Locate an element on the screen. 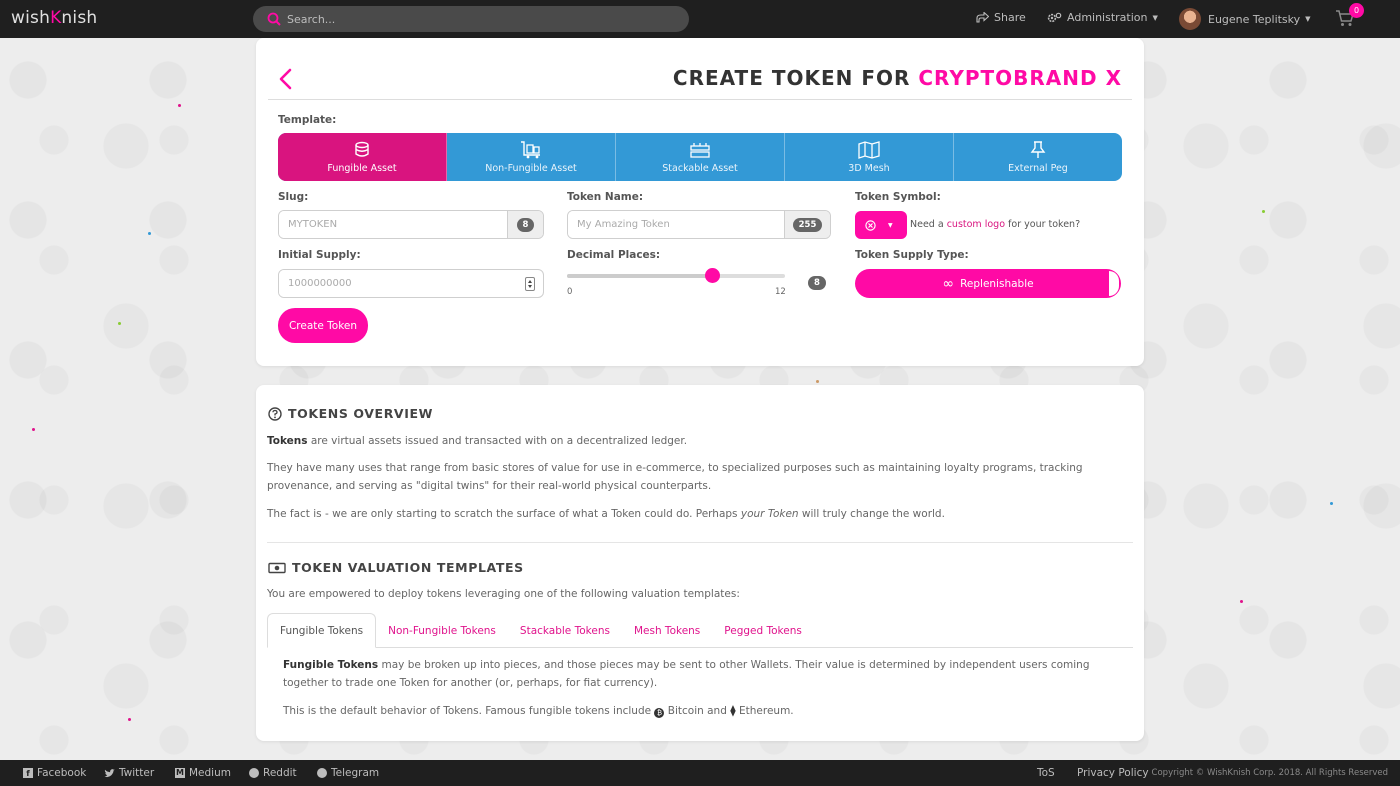 Image resolution: width=1400 pixels, height=786 pixels. user-name: Eugene Teplitsky is located at coordinates (1254, 19).